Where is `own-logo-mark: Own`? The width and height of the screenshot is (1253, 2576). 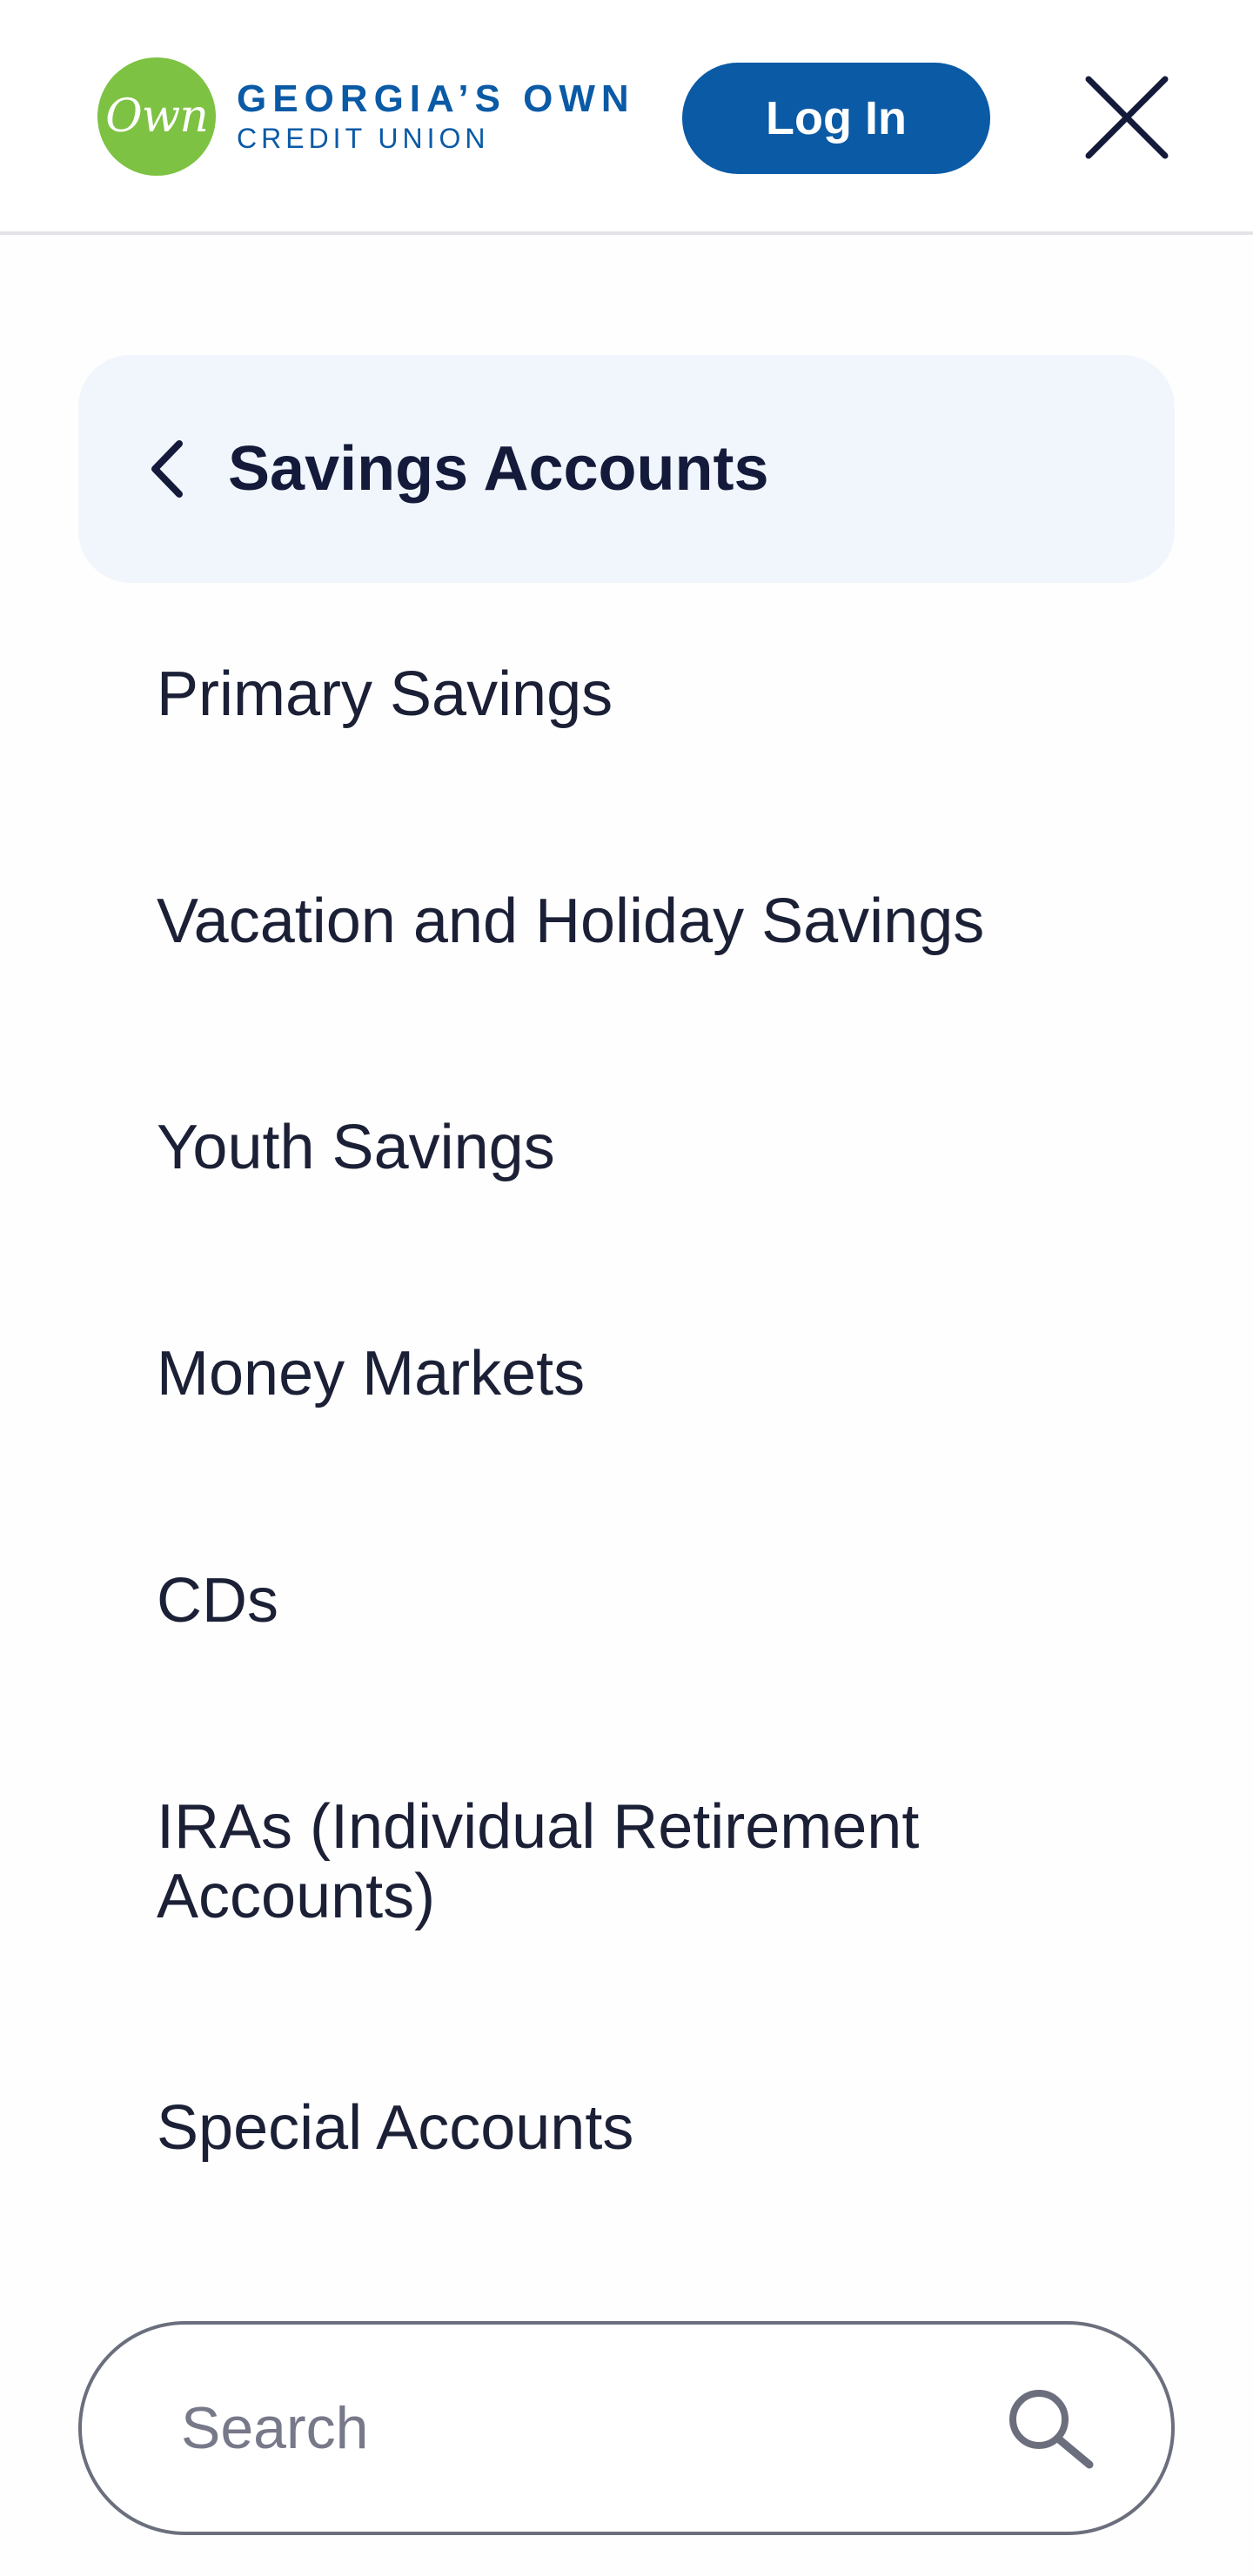
own-logo-mark: Own is located at coordinates (156, 116).